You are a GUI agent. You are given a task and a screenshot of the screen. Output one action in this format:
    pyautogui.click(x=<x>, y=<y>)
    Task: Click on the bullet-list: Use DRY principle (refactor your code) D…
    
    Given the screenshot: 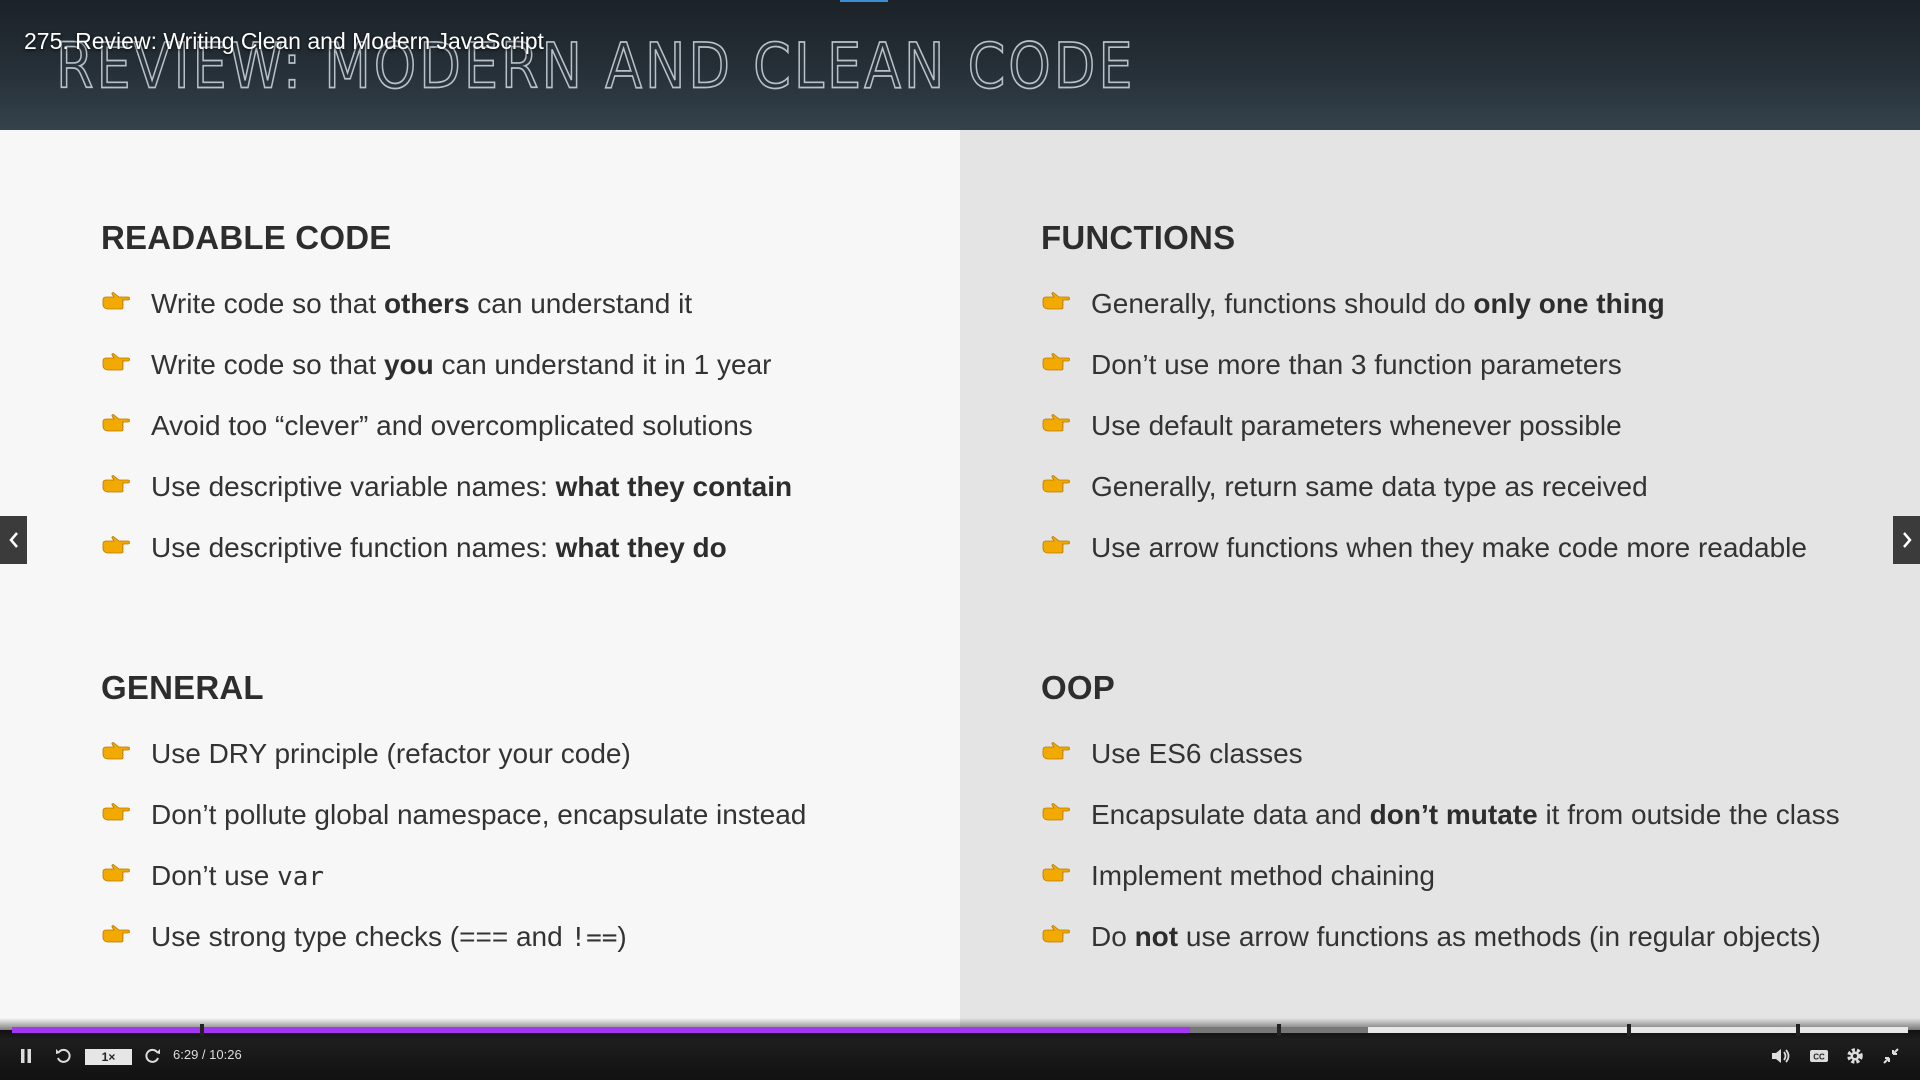 What is the action you would take?
    pyautogui.click(x=453, y=858)
    